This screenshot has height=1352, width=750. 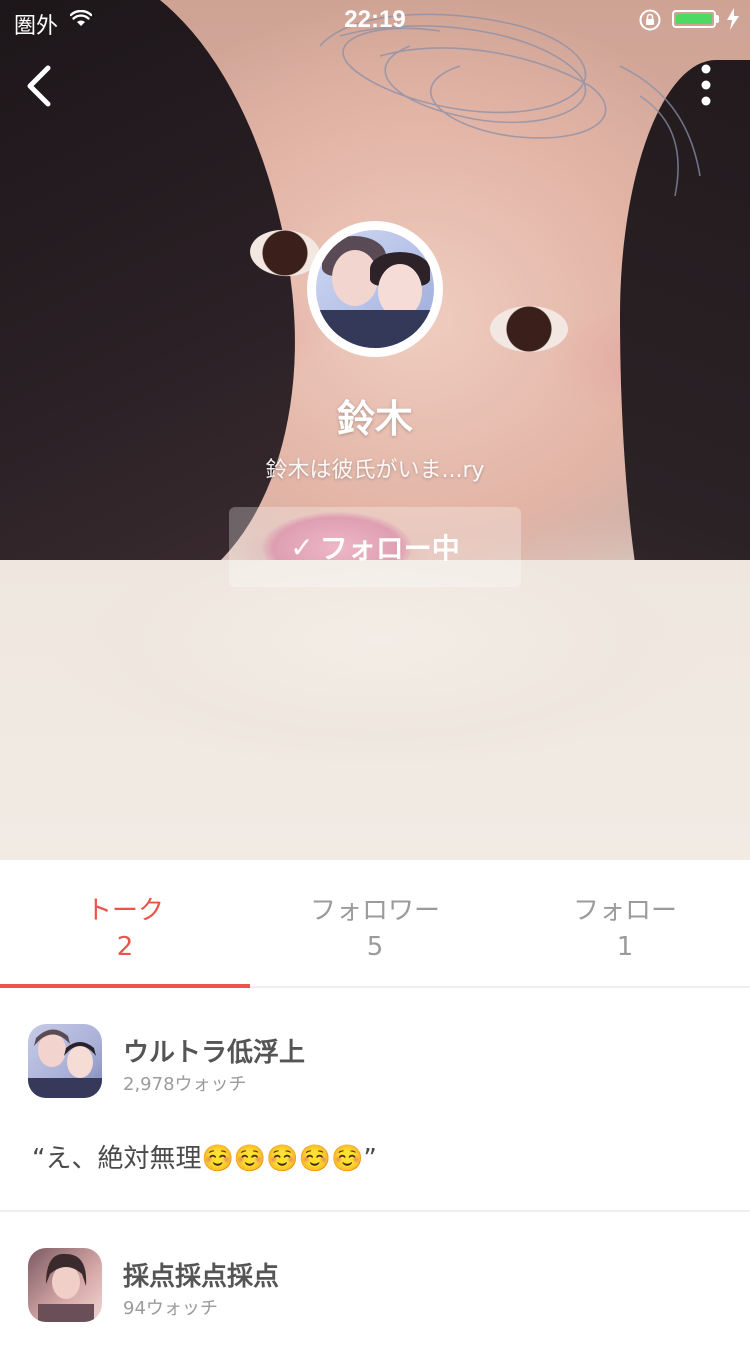 I want to click on tab-following: フォロー 1, so click(x=625, y=924).